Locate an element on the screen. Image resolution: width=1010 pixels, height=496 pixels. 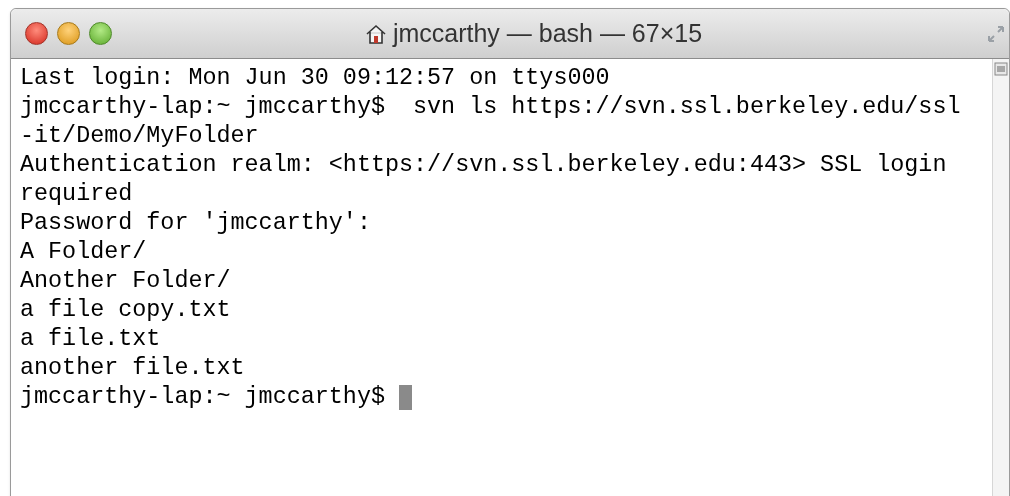
terminal-line: a file.txt is located at coordinates (90, 339).